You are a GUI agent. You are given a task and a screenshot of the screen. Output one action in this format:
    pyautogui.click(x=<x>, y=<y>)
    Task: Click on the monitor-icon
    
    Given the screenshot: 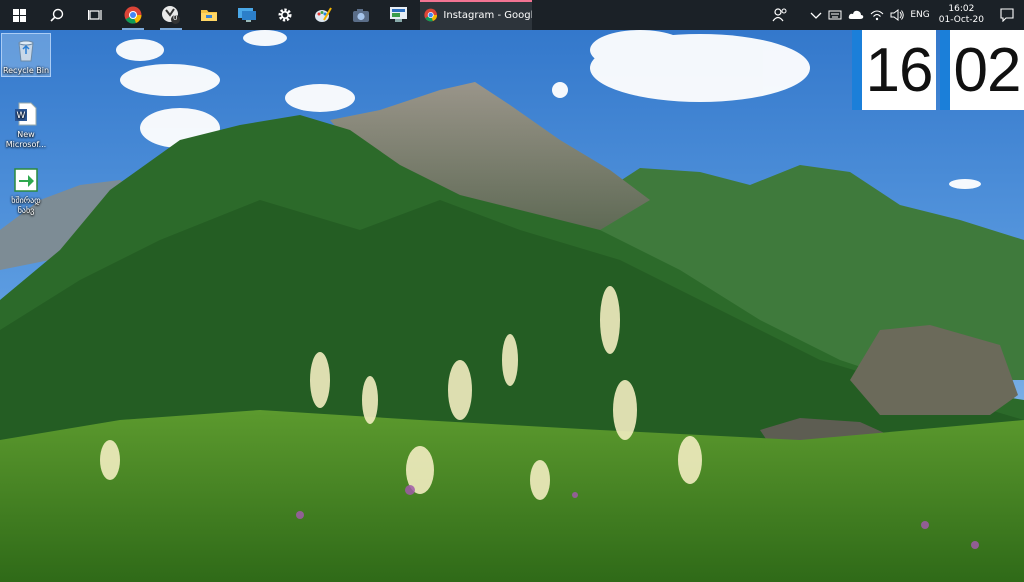 What is the action you would take?
    pyautogui.click(x=247, y=15)
    